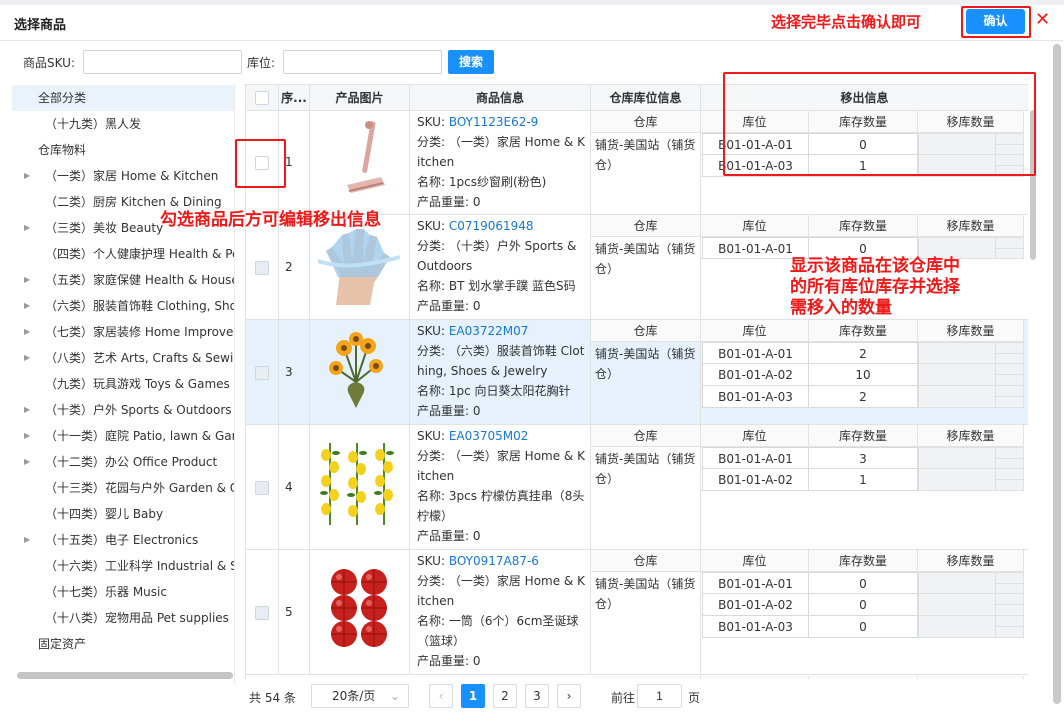  What do you see at coordinates (1042, 20) in the screenshot?
I see `close-icon: ✕` at bounding box center [1042, 20].